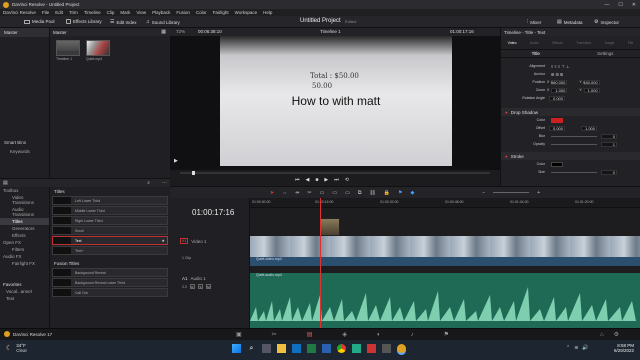 The image size is (640, 360). Describe the element at coordinates (272, 193) in the screenshot. I see `selection-tool-icon: ➤` at that location.